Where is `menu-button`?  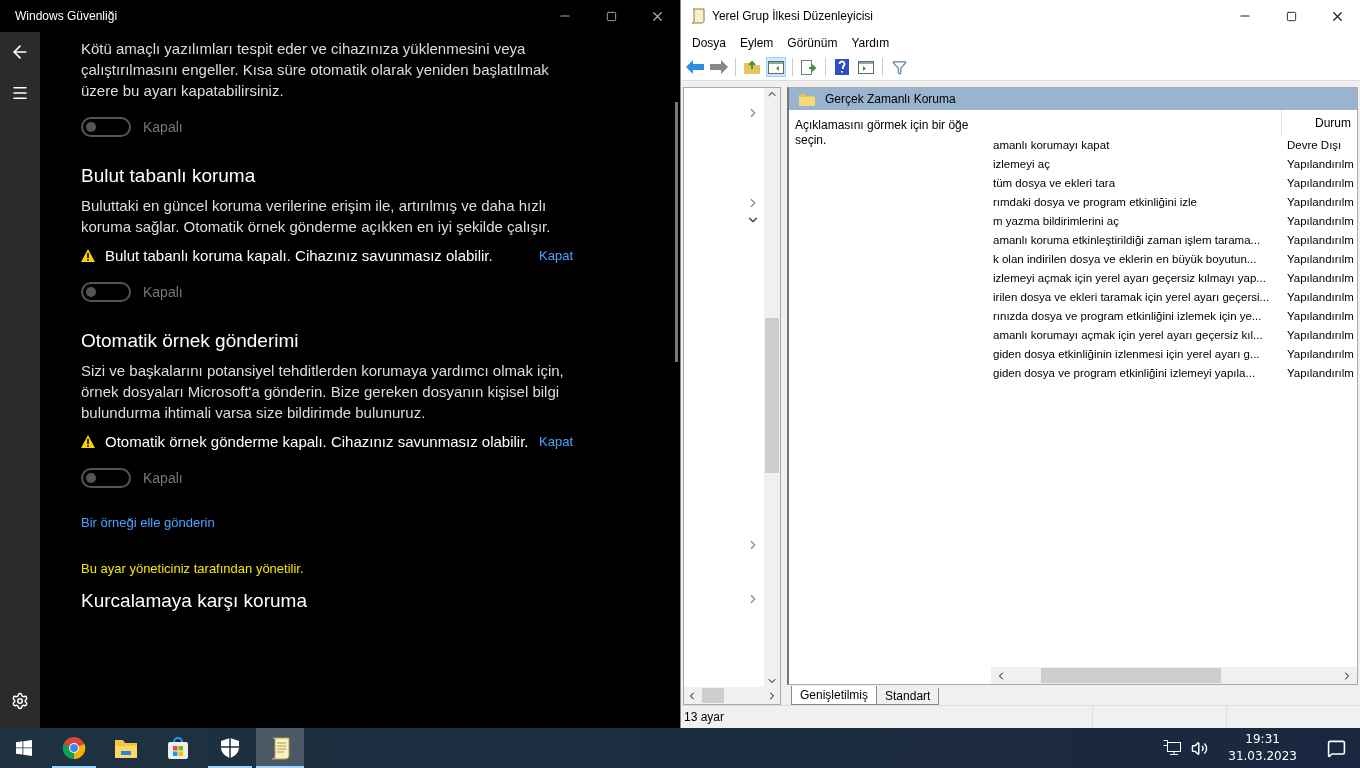
menu-button is located at coordinates (20, 93).